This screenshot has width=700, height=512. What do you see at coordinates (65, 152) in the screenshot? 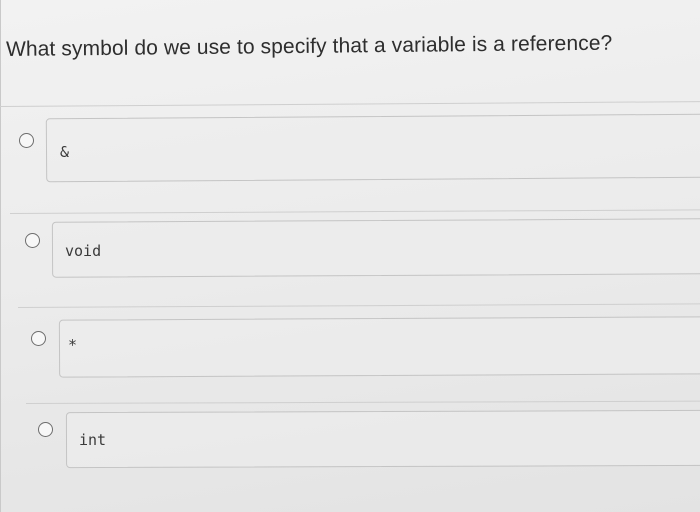
I see `answer-choice-label: &` at bounding box center [65, 152].